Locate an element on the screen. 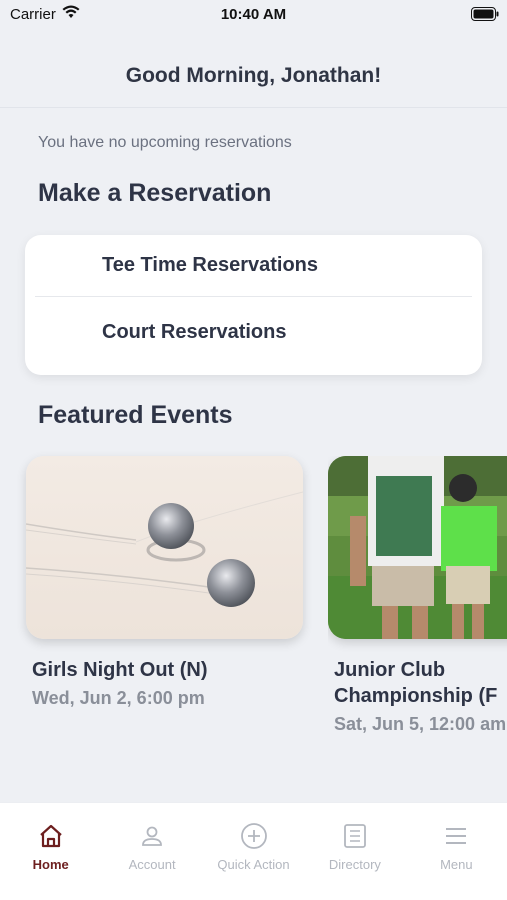  event-title: Junior Club Championship (F is located at coordinates (416, 683).